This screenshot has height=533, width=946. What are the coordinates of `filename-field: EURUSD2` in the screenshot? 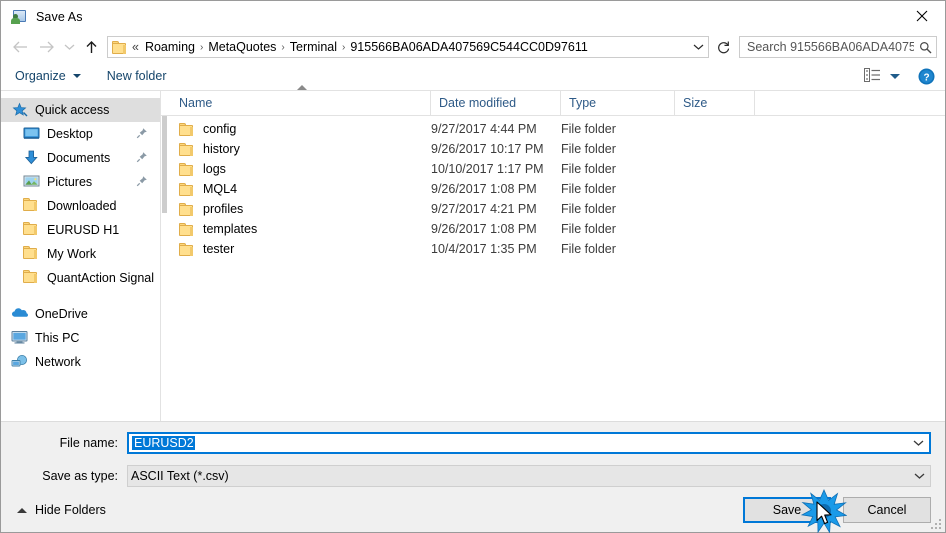 It's located at (529, 443).